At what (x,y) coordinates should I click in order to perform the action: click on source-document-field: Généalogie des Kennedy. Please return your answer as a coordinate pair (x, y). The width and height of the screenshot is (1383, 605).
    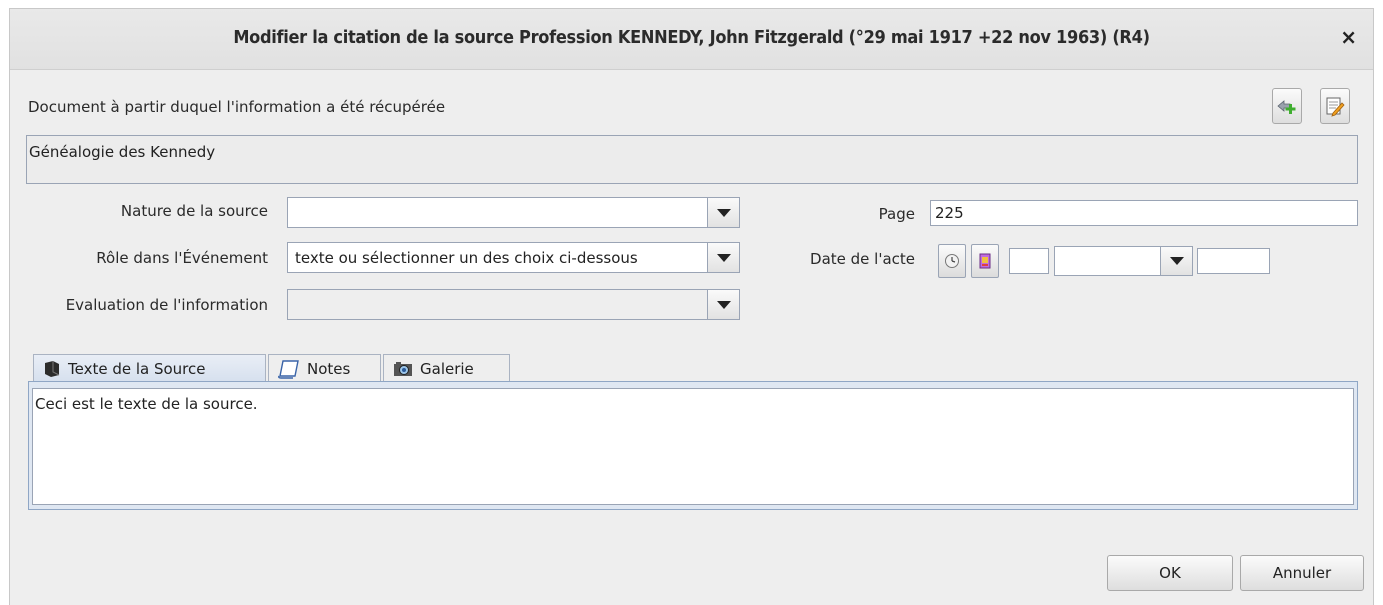
    Looking at the image, I should click on (692, 159).